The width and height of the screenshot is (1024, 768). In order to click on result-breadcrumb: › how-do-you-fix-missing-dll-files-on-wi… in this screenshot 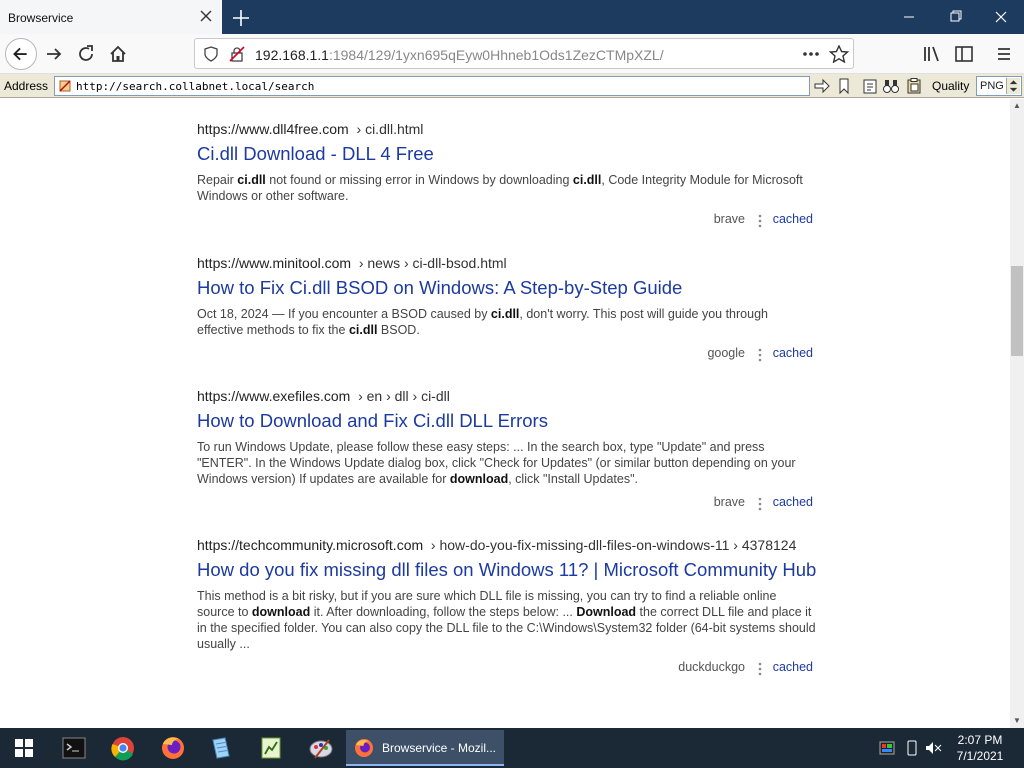, I will do `click(613, 545)`.